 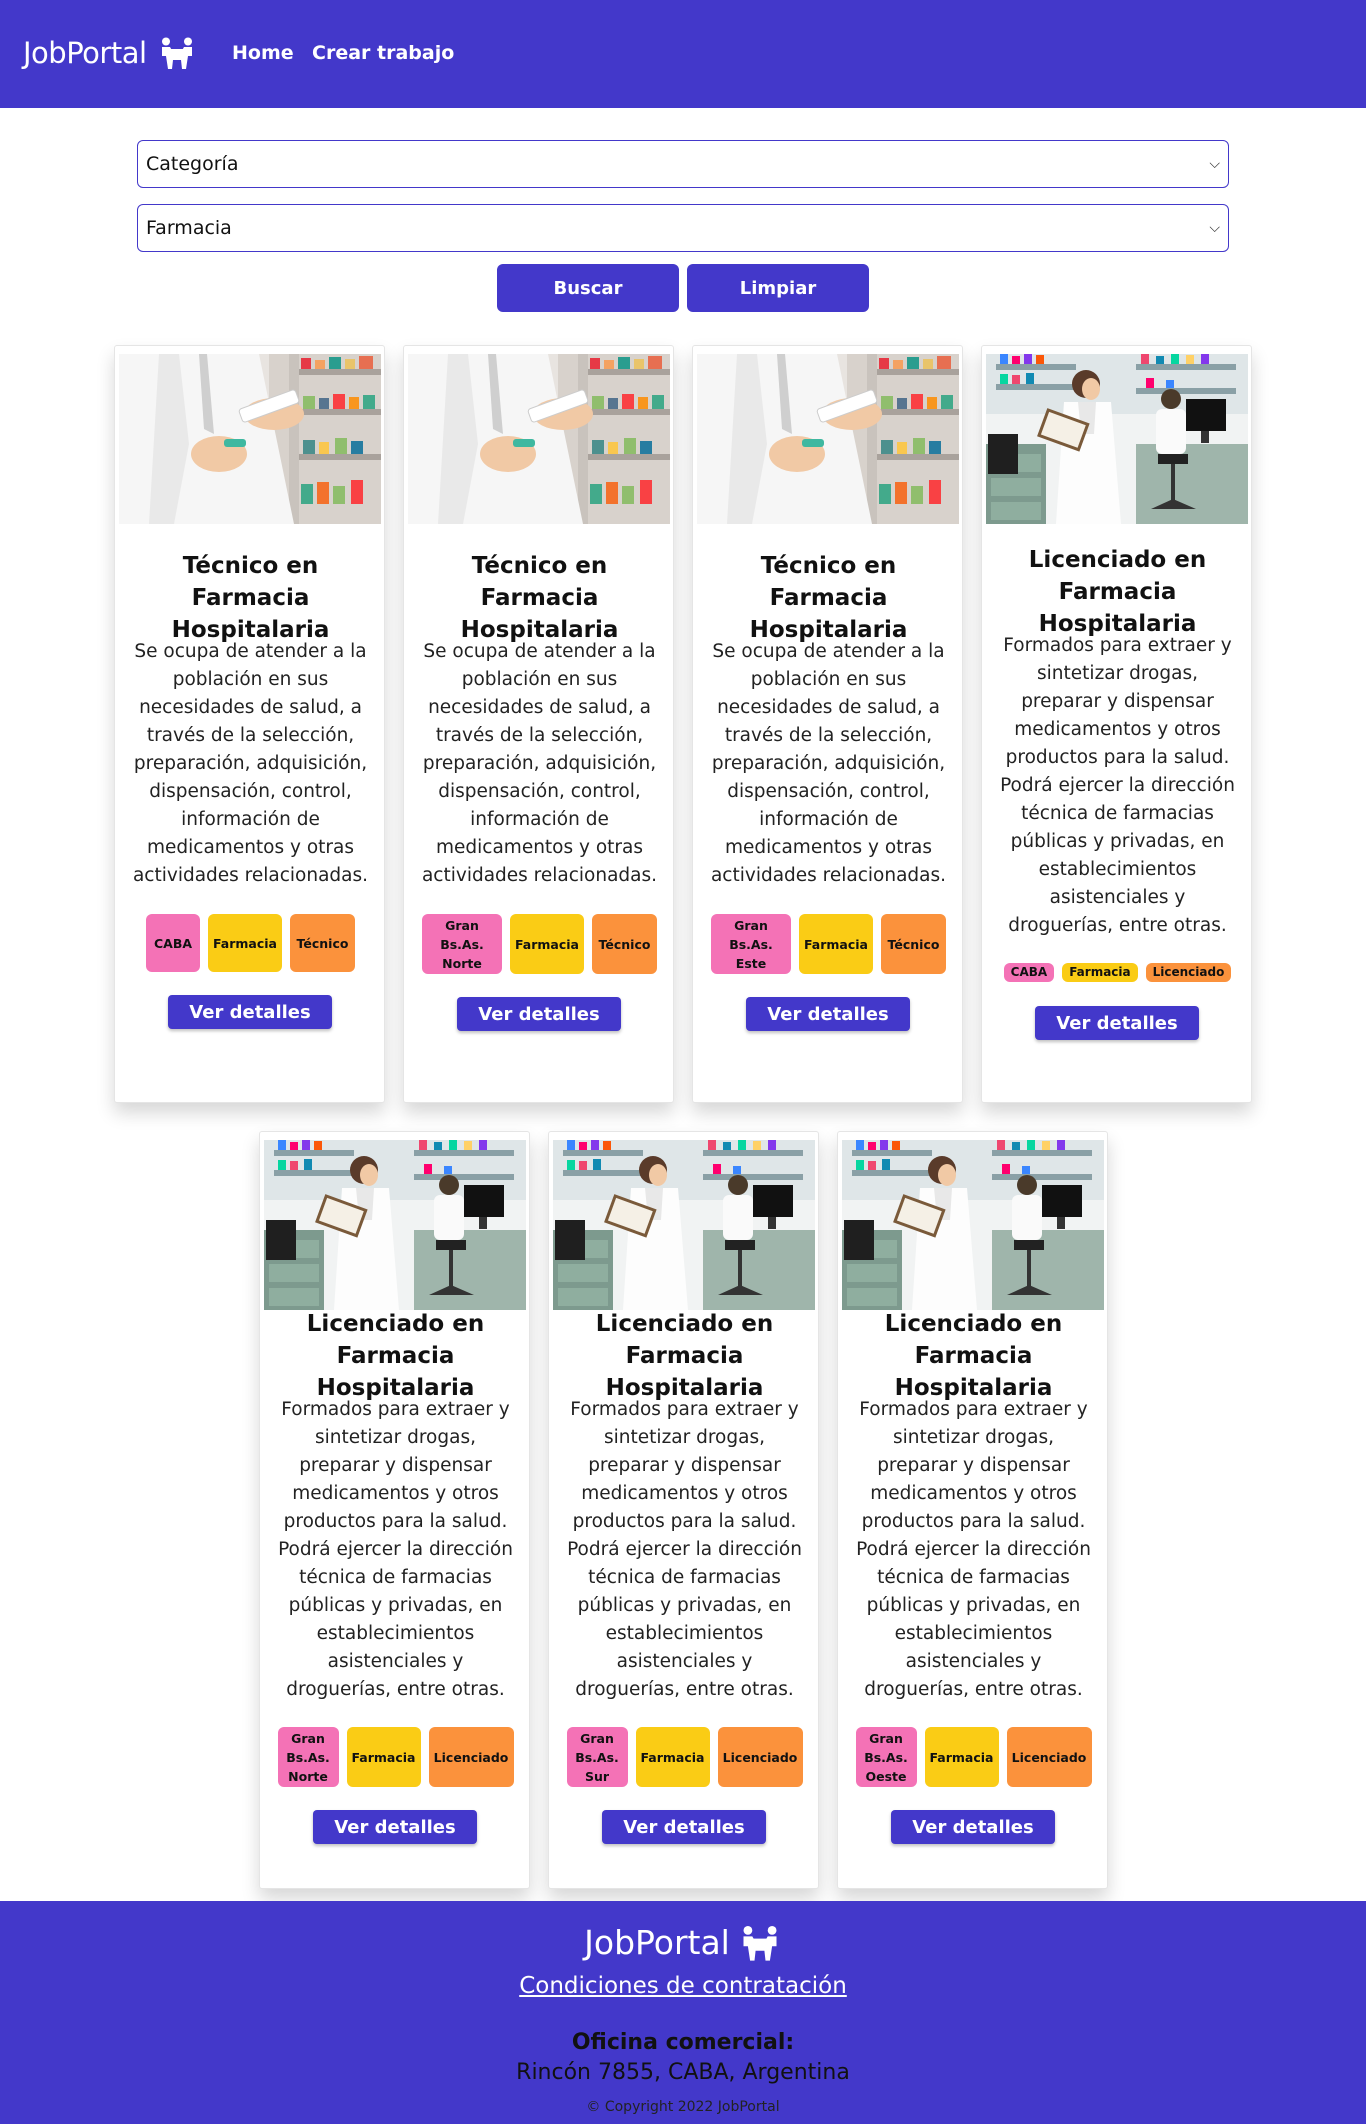 I want to click on job-card-tags: CABA Farmacia Licenciado, so click(x=1117, y=972).